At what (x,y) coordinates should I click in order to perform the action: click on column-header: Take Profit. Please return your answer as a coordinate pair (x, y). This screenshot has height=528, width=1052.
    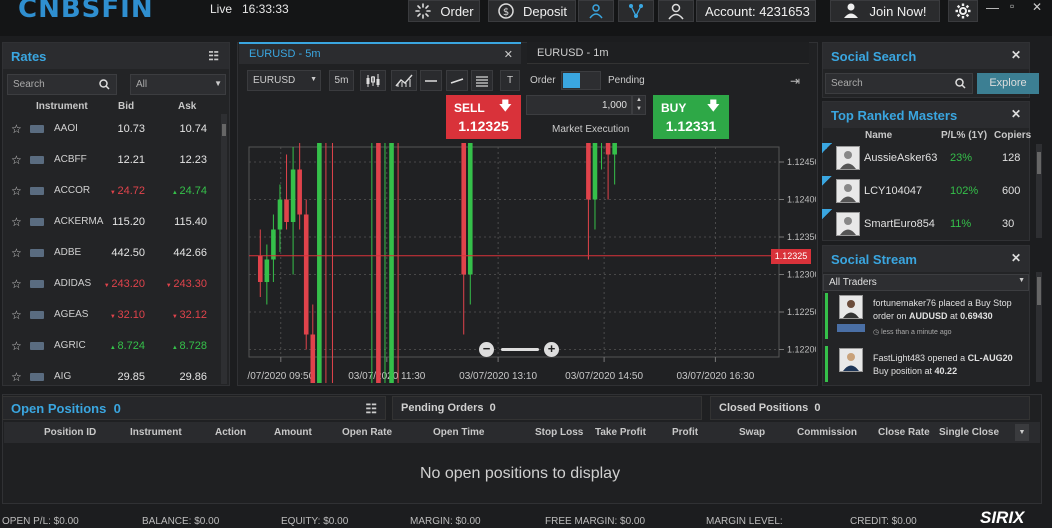
    Looking at the image, I should click on (620, 432).